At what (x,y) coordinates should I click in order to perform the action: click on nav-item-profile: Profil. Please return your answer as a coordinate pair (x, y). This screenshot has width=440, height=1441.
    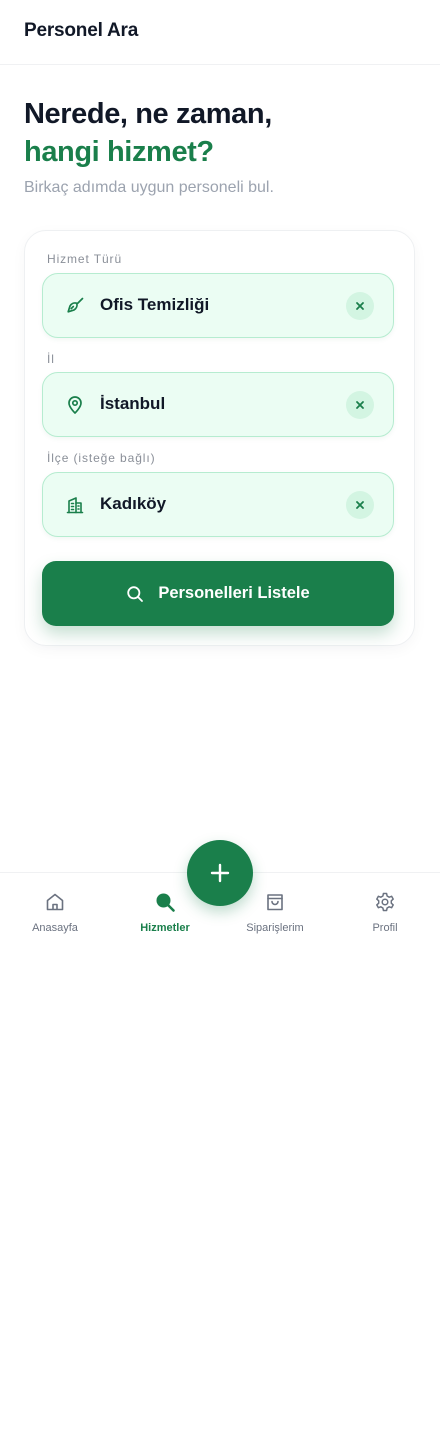
    Looking at the image, I should click on (385, 910).